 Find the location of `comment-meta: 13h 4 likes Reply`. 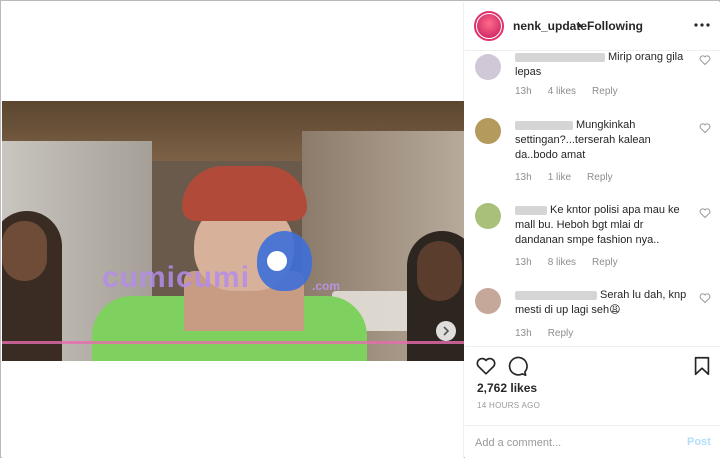

comment-meta: 13h 4 likes Reply is located at coordinates (566, 91).